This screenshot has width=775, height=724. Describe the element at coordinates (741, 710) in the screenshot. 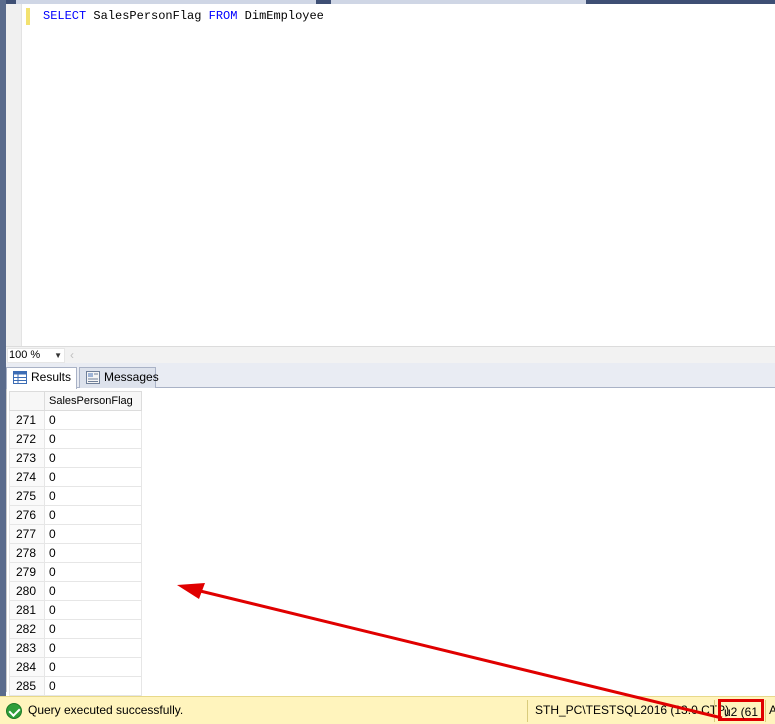

I see `status-user-highlighted: u2 (61` at that location.